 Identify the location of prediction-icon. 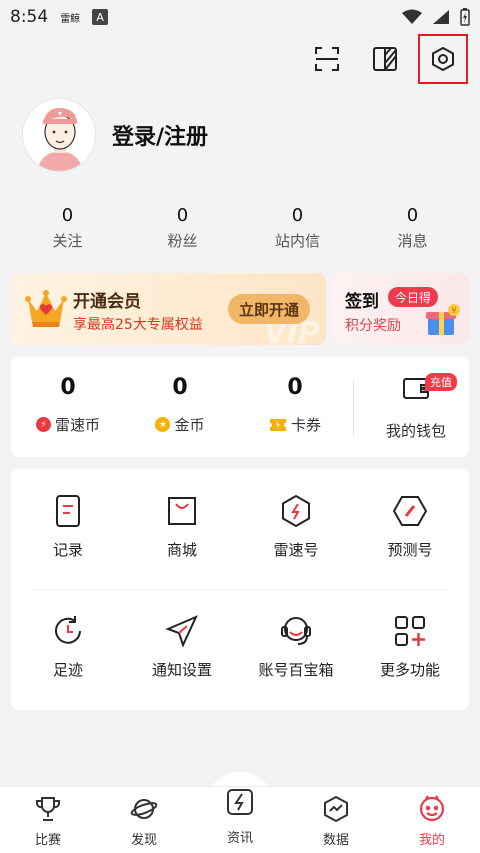
(410, 511).